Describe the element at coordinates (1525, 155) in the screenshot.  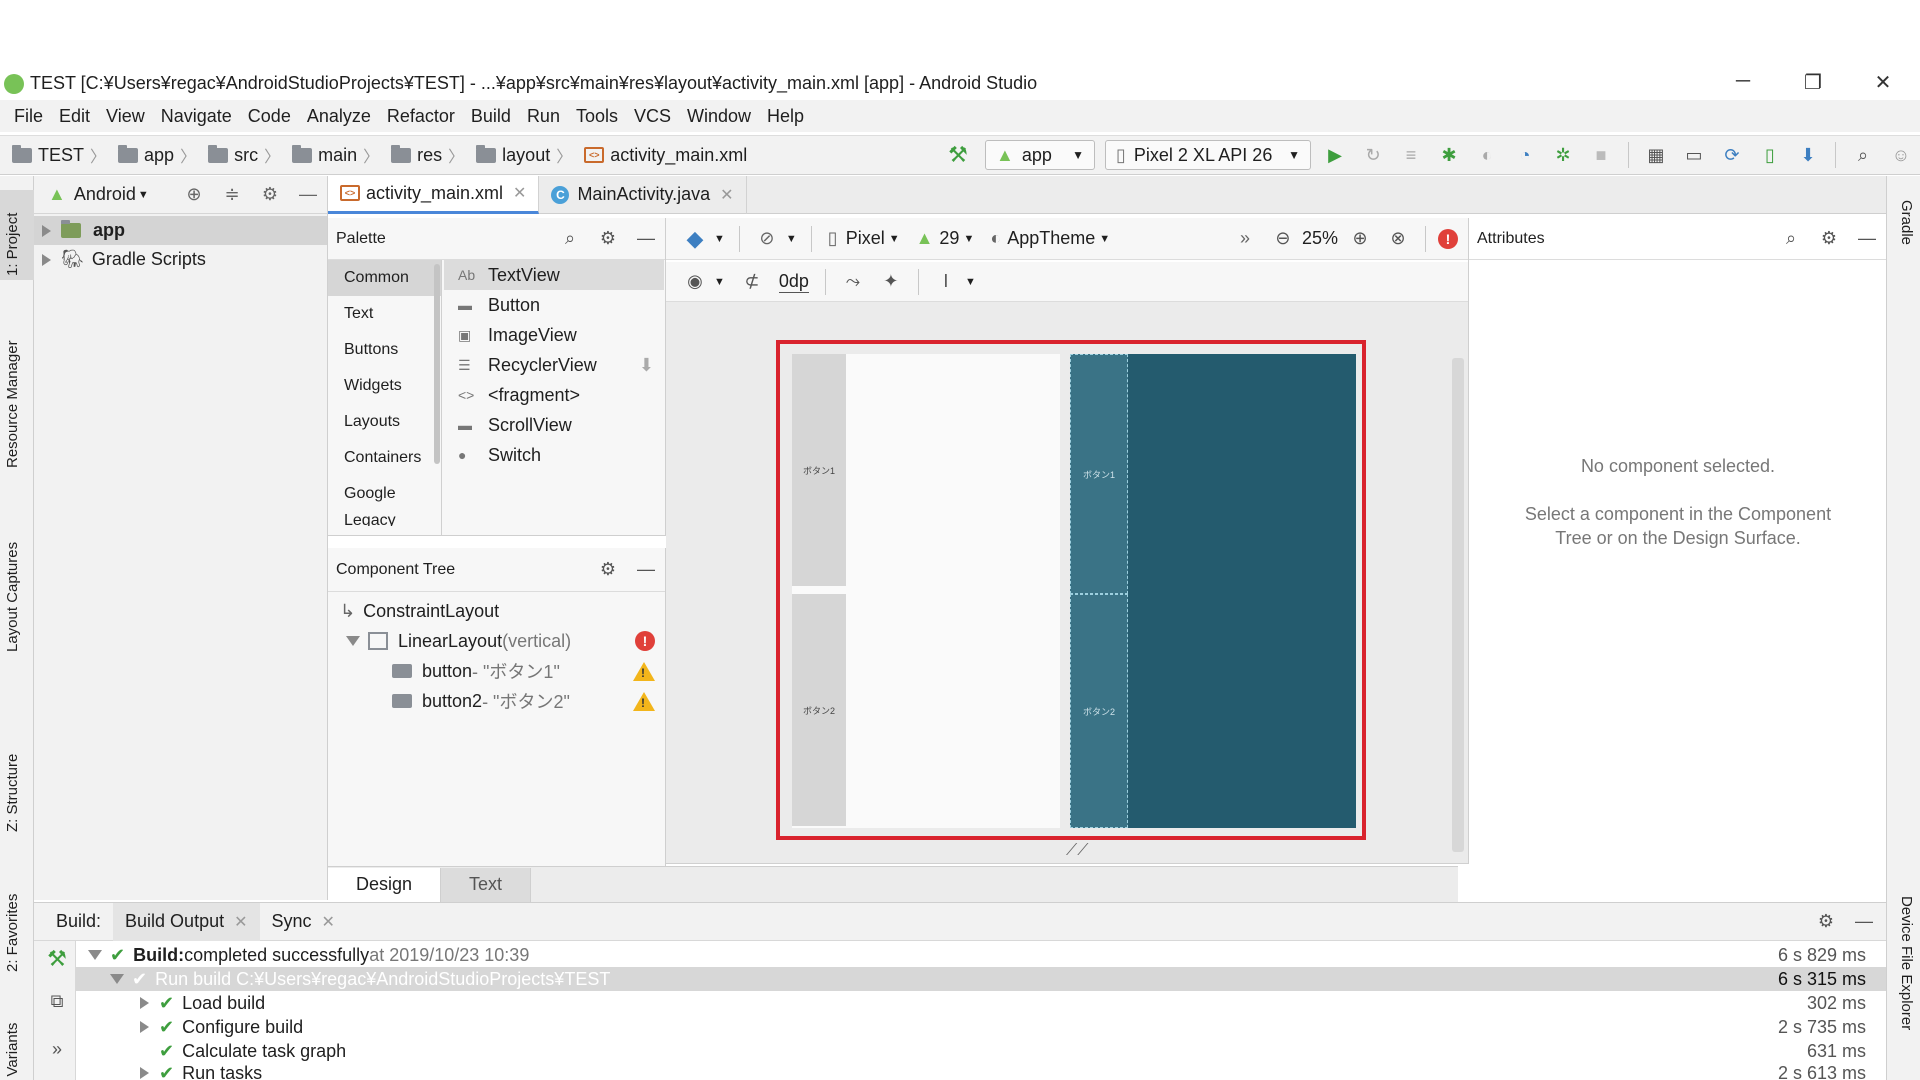
I see `profile-icon: ◔` at that location.